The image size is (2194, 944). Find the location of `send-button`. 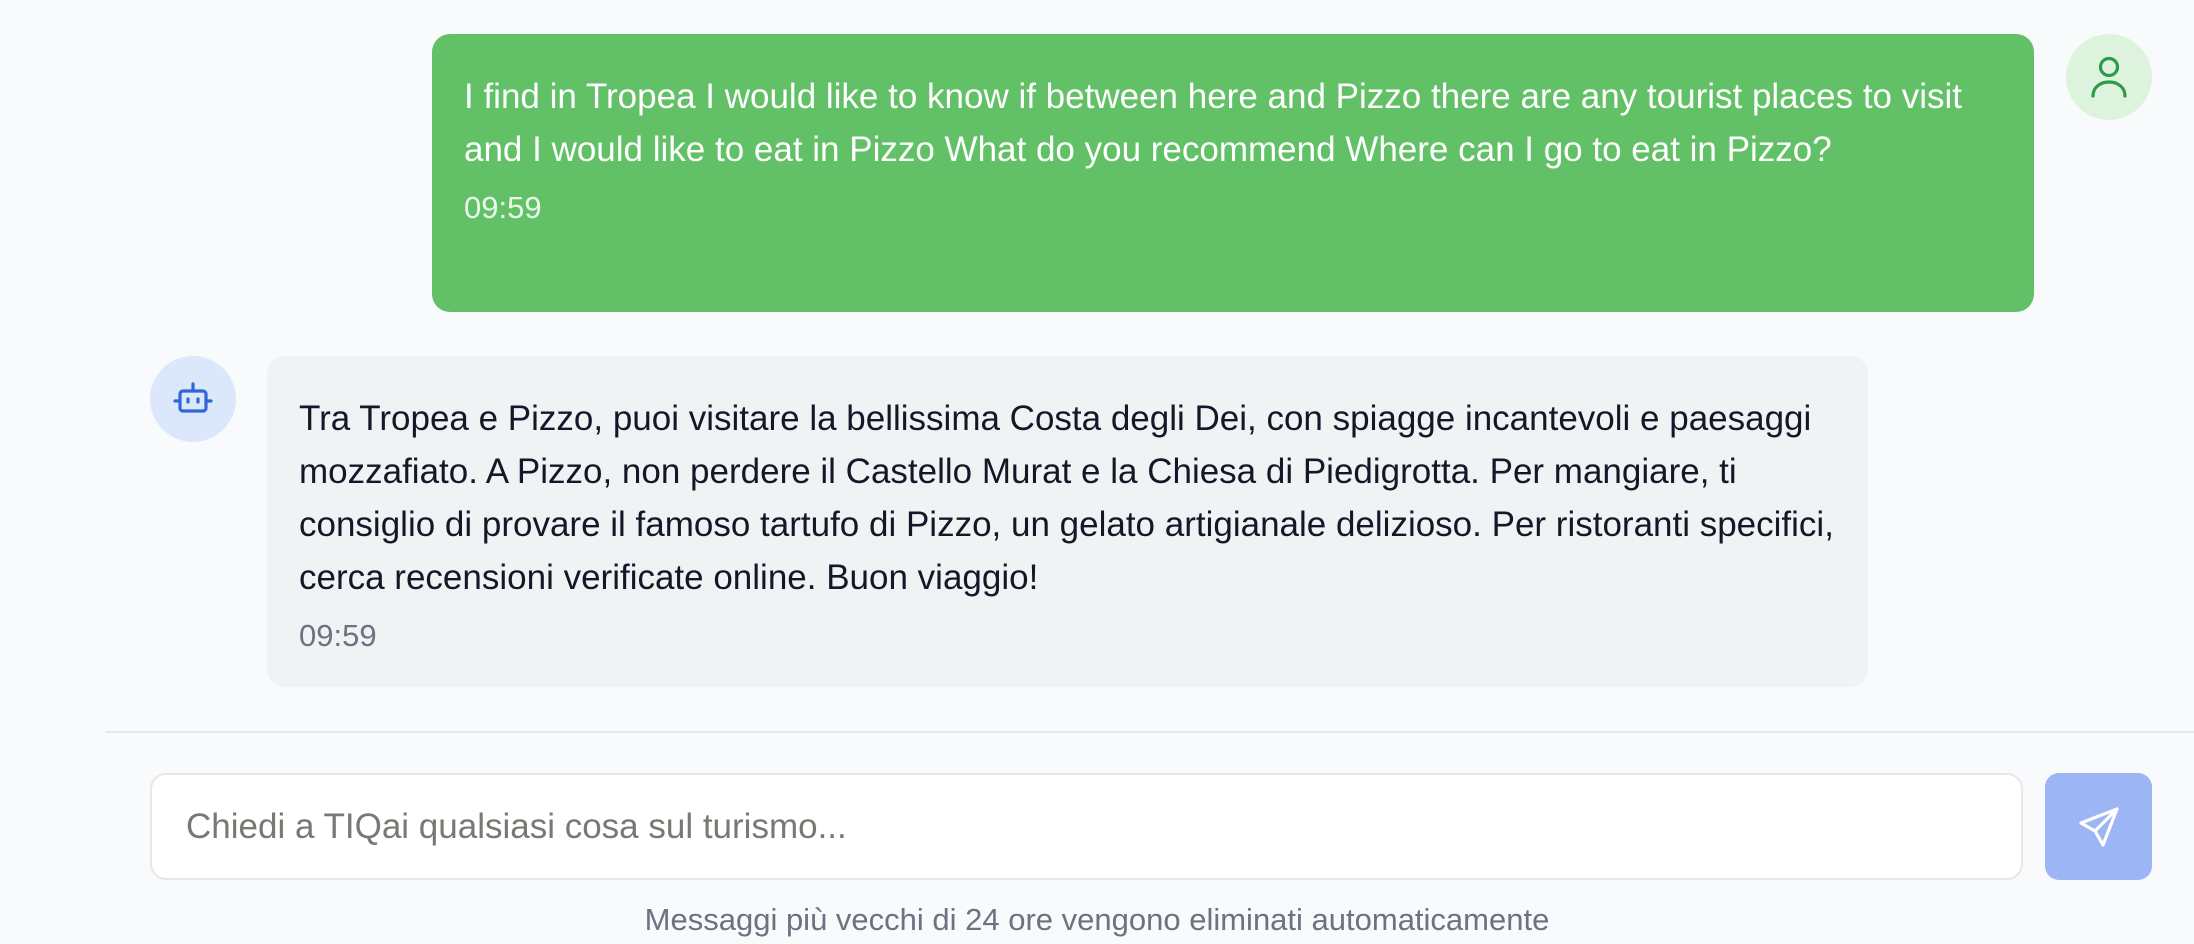

send-button is located at coordinates (2098, 826).